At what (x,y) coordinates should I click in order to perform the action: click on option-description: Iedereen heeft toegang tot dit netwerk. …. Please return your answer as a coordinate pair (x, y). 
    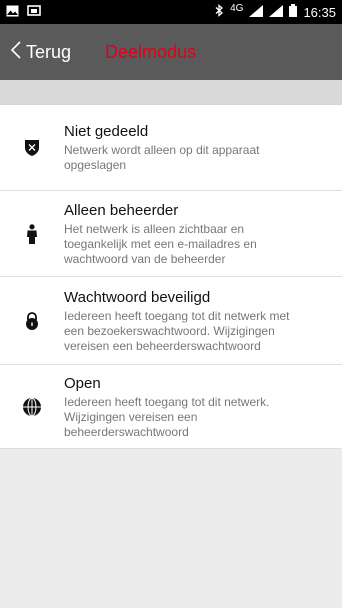
    Looking at the image, I should click on (167, 416).